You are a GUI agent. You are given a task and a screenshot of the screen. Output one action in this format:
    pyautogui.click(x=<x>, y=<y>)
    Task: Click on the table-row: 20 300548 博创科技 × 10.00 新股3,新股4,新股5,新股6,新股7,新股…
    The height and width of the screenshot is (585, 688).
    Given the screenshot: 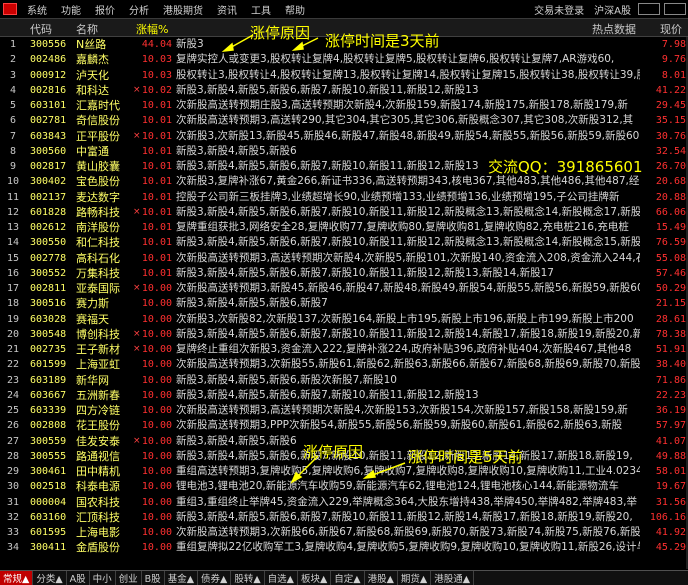 What is the action you would take?
    pyautogui.click(x=344, y=334)
    